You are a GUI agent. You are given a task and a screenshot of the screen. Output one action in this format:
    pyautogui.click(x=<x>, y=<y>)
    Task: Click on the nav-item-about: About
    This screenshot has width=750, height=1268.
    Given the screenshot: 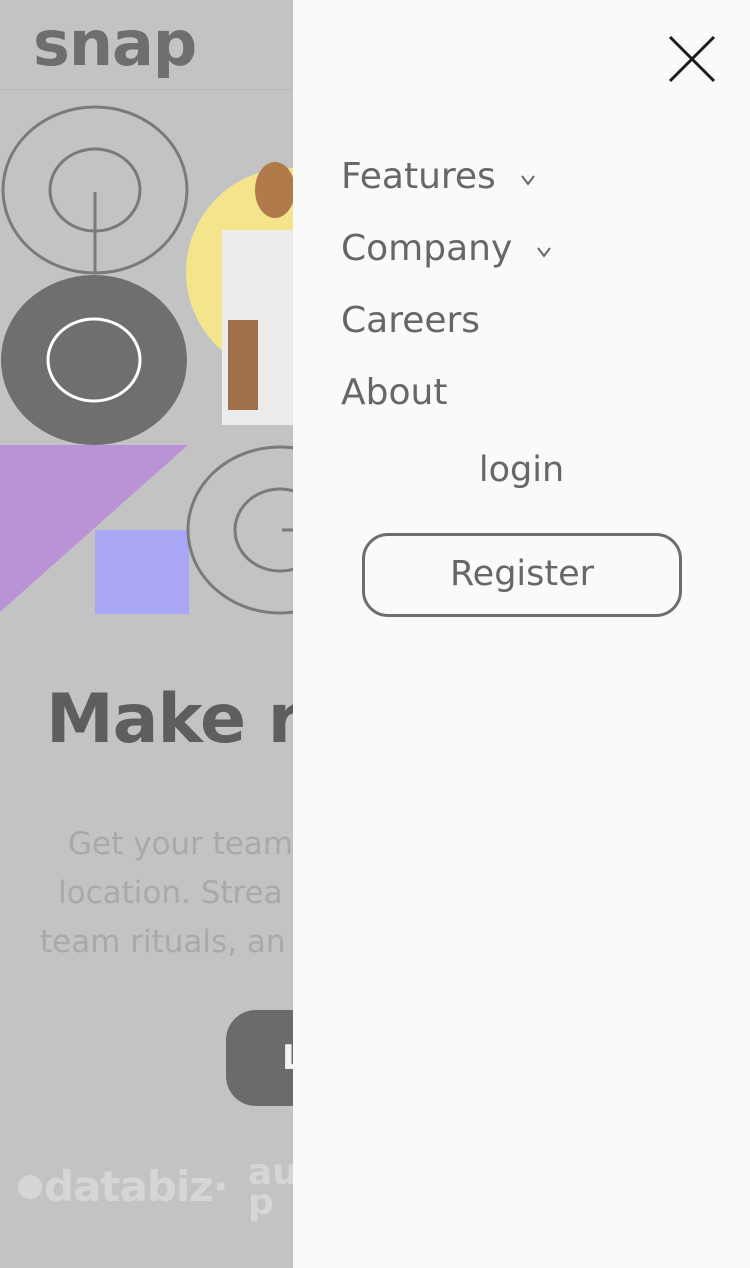 What is the action you would take?
    pyautogui.click(x=446, y=392)
    